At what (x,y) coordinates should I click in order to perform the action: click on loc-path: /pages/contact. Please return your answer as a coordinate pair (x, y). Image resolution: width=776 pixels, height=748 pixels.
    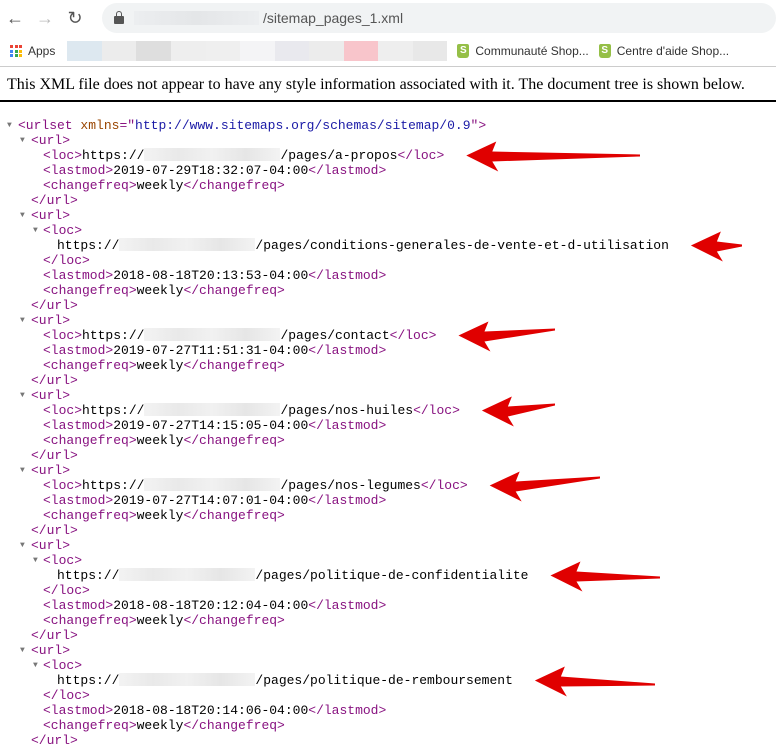
    Looking at the image, I should click on (335, 335).